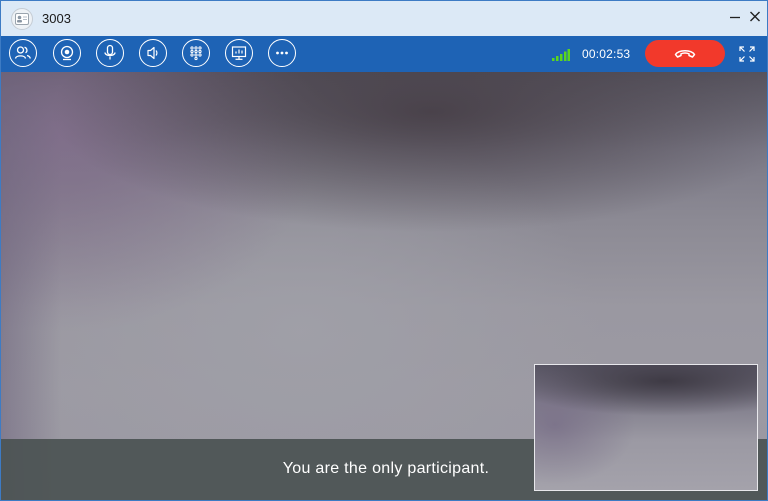 This screenshot has height=501, width=768. Describe the element at coordinates (646, 427) in the screenshot. I see `self-view-video` at that location.